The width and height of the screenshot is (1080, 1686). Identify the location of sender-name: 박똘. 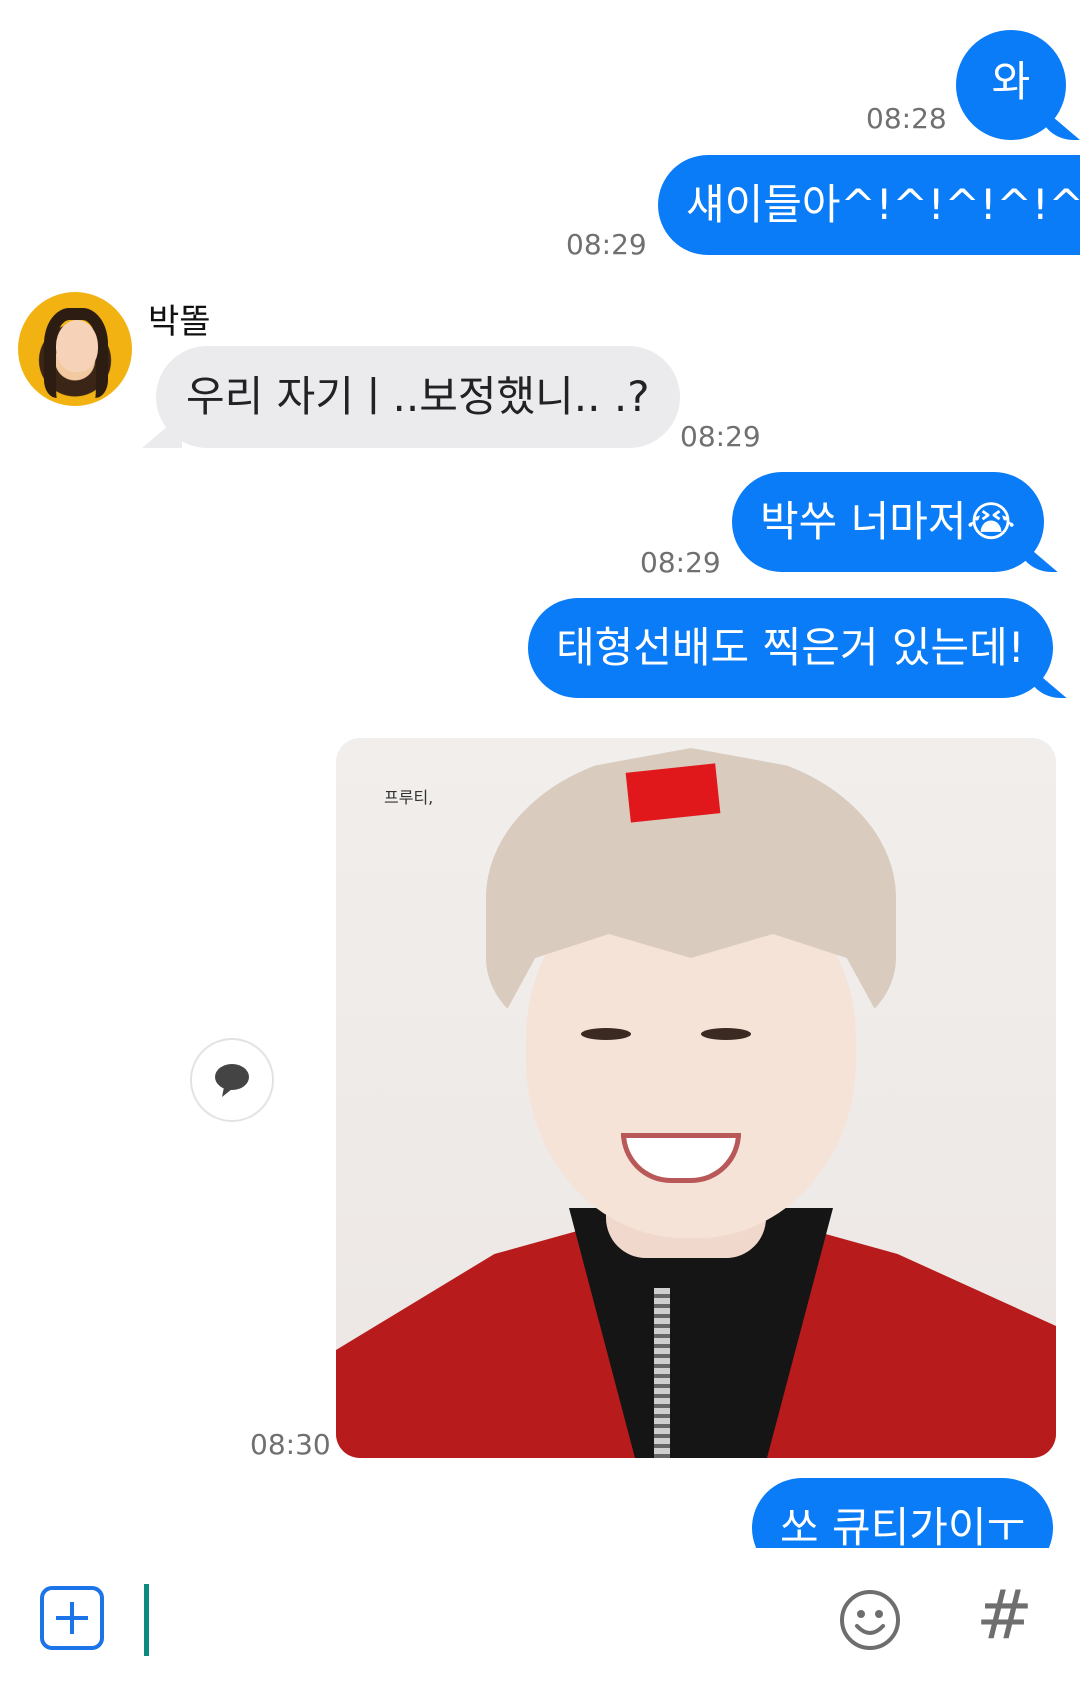
(179, 322).